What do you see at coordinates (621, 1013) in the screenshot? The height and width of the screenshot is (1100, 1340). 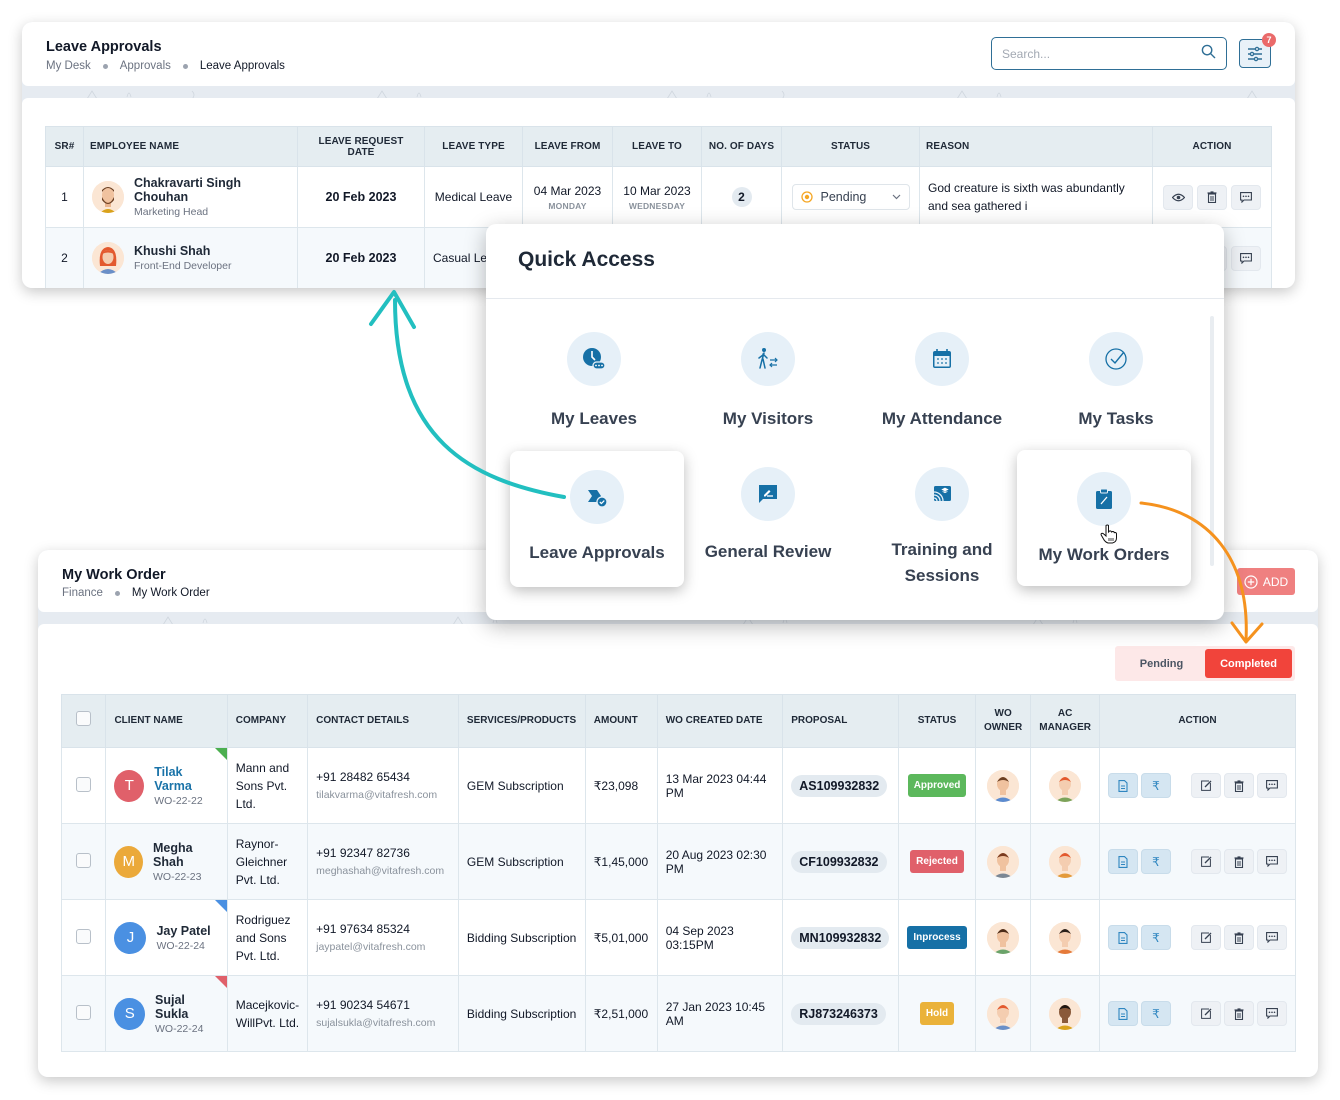 I see `amount-cell: ₹2,51,000` at bounding box center [621, 1013].